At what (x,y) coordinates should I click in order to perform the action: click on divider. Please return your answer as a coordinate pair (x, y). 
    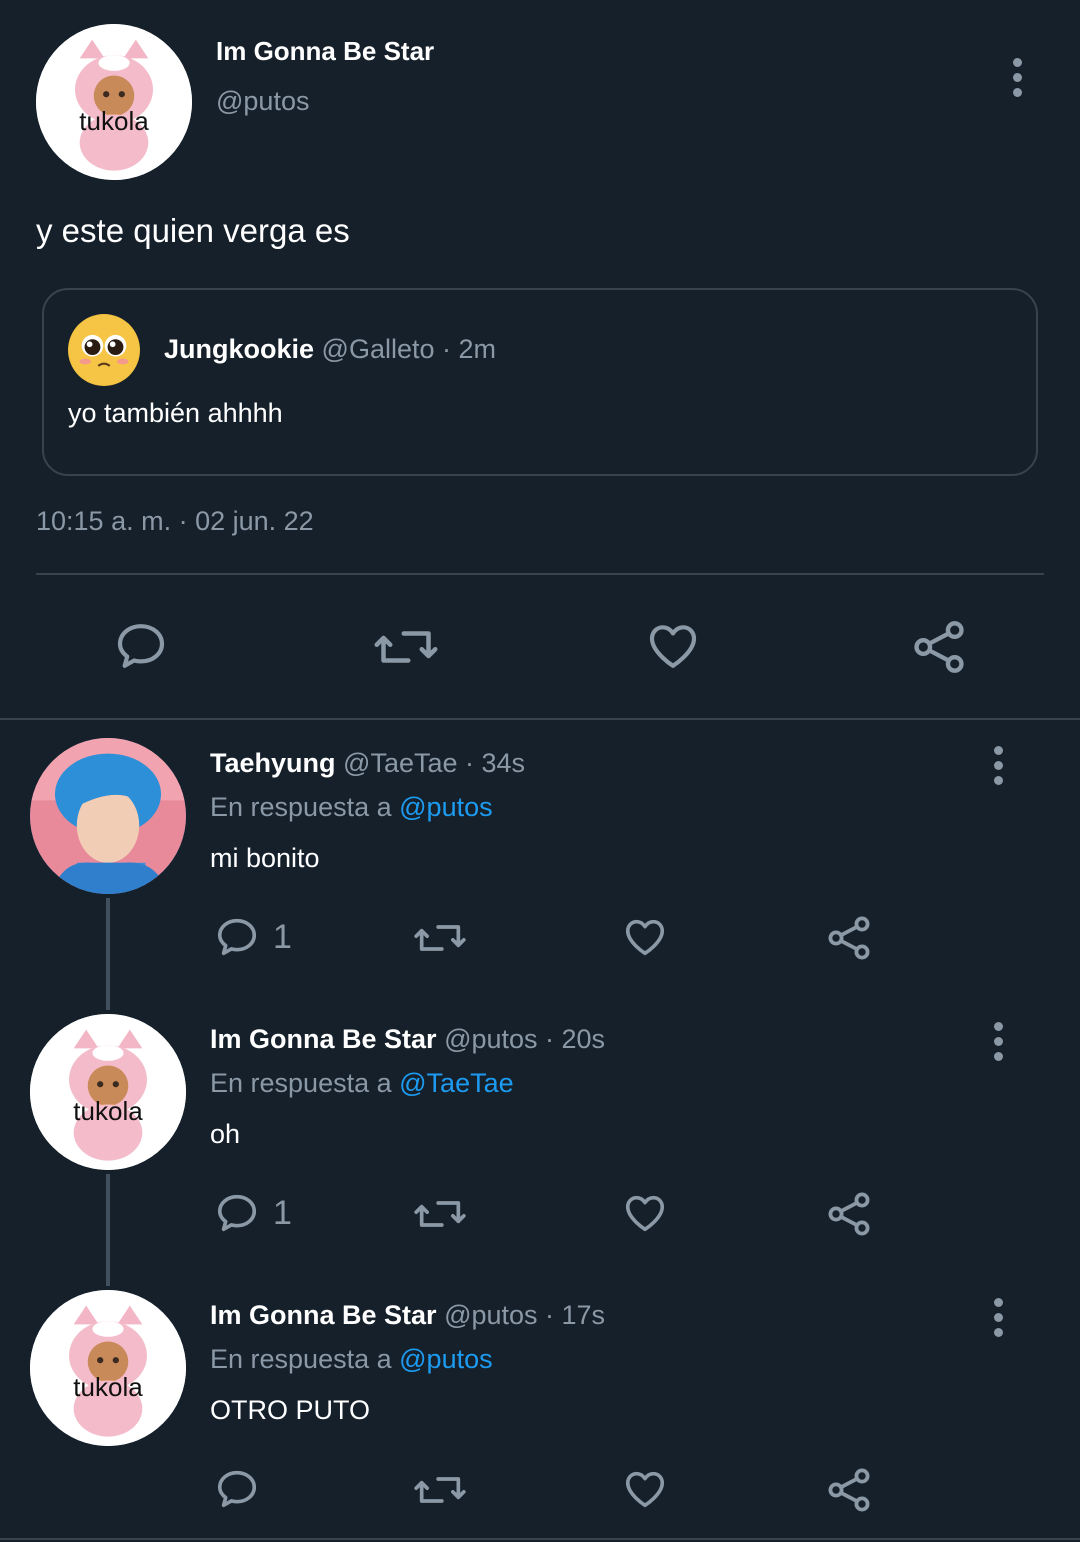
    Looking at the image, I should click on (540, 574).